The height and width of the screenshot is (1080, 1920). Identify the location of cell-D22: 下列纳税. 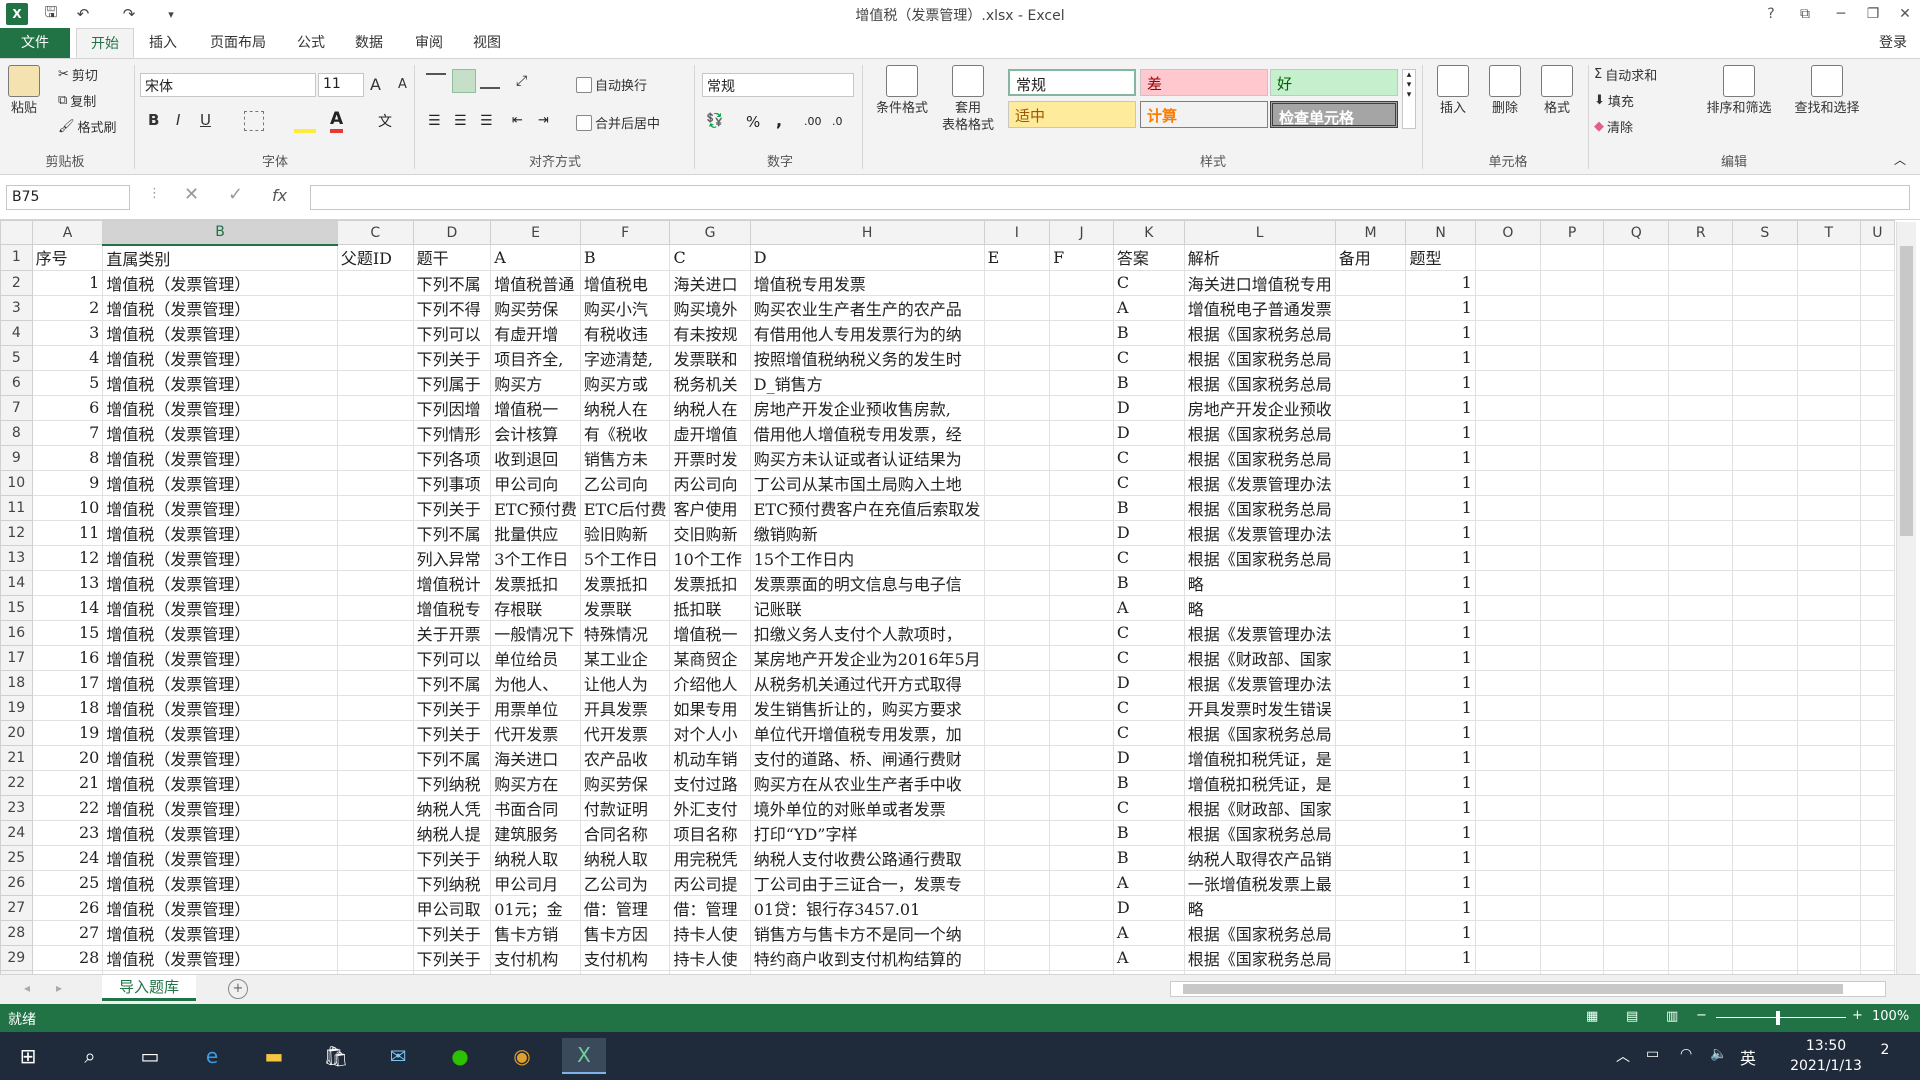
(452, 782).